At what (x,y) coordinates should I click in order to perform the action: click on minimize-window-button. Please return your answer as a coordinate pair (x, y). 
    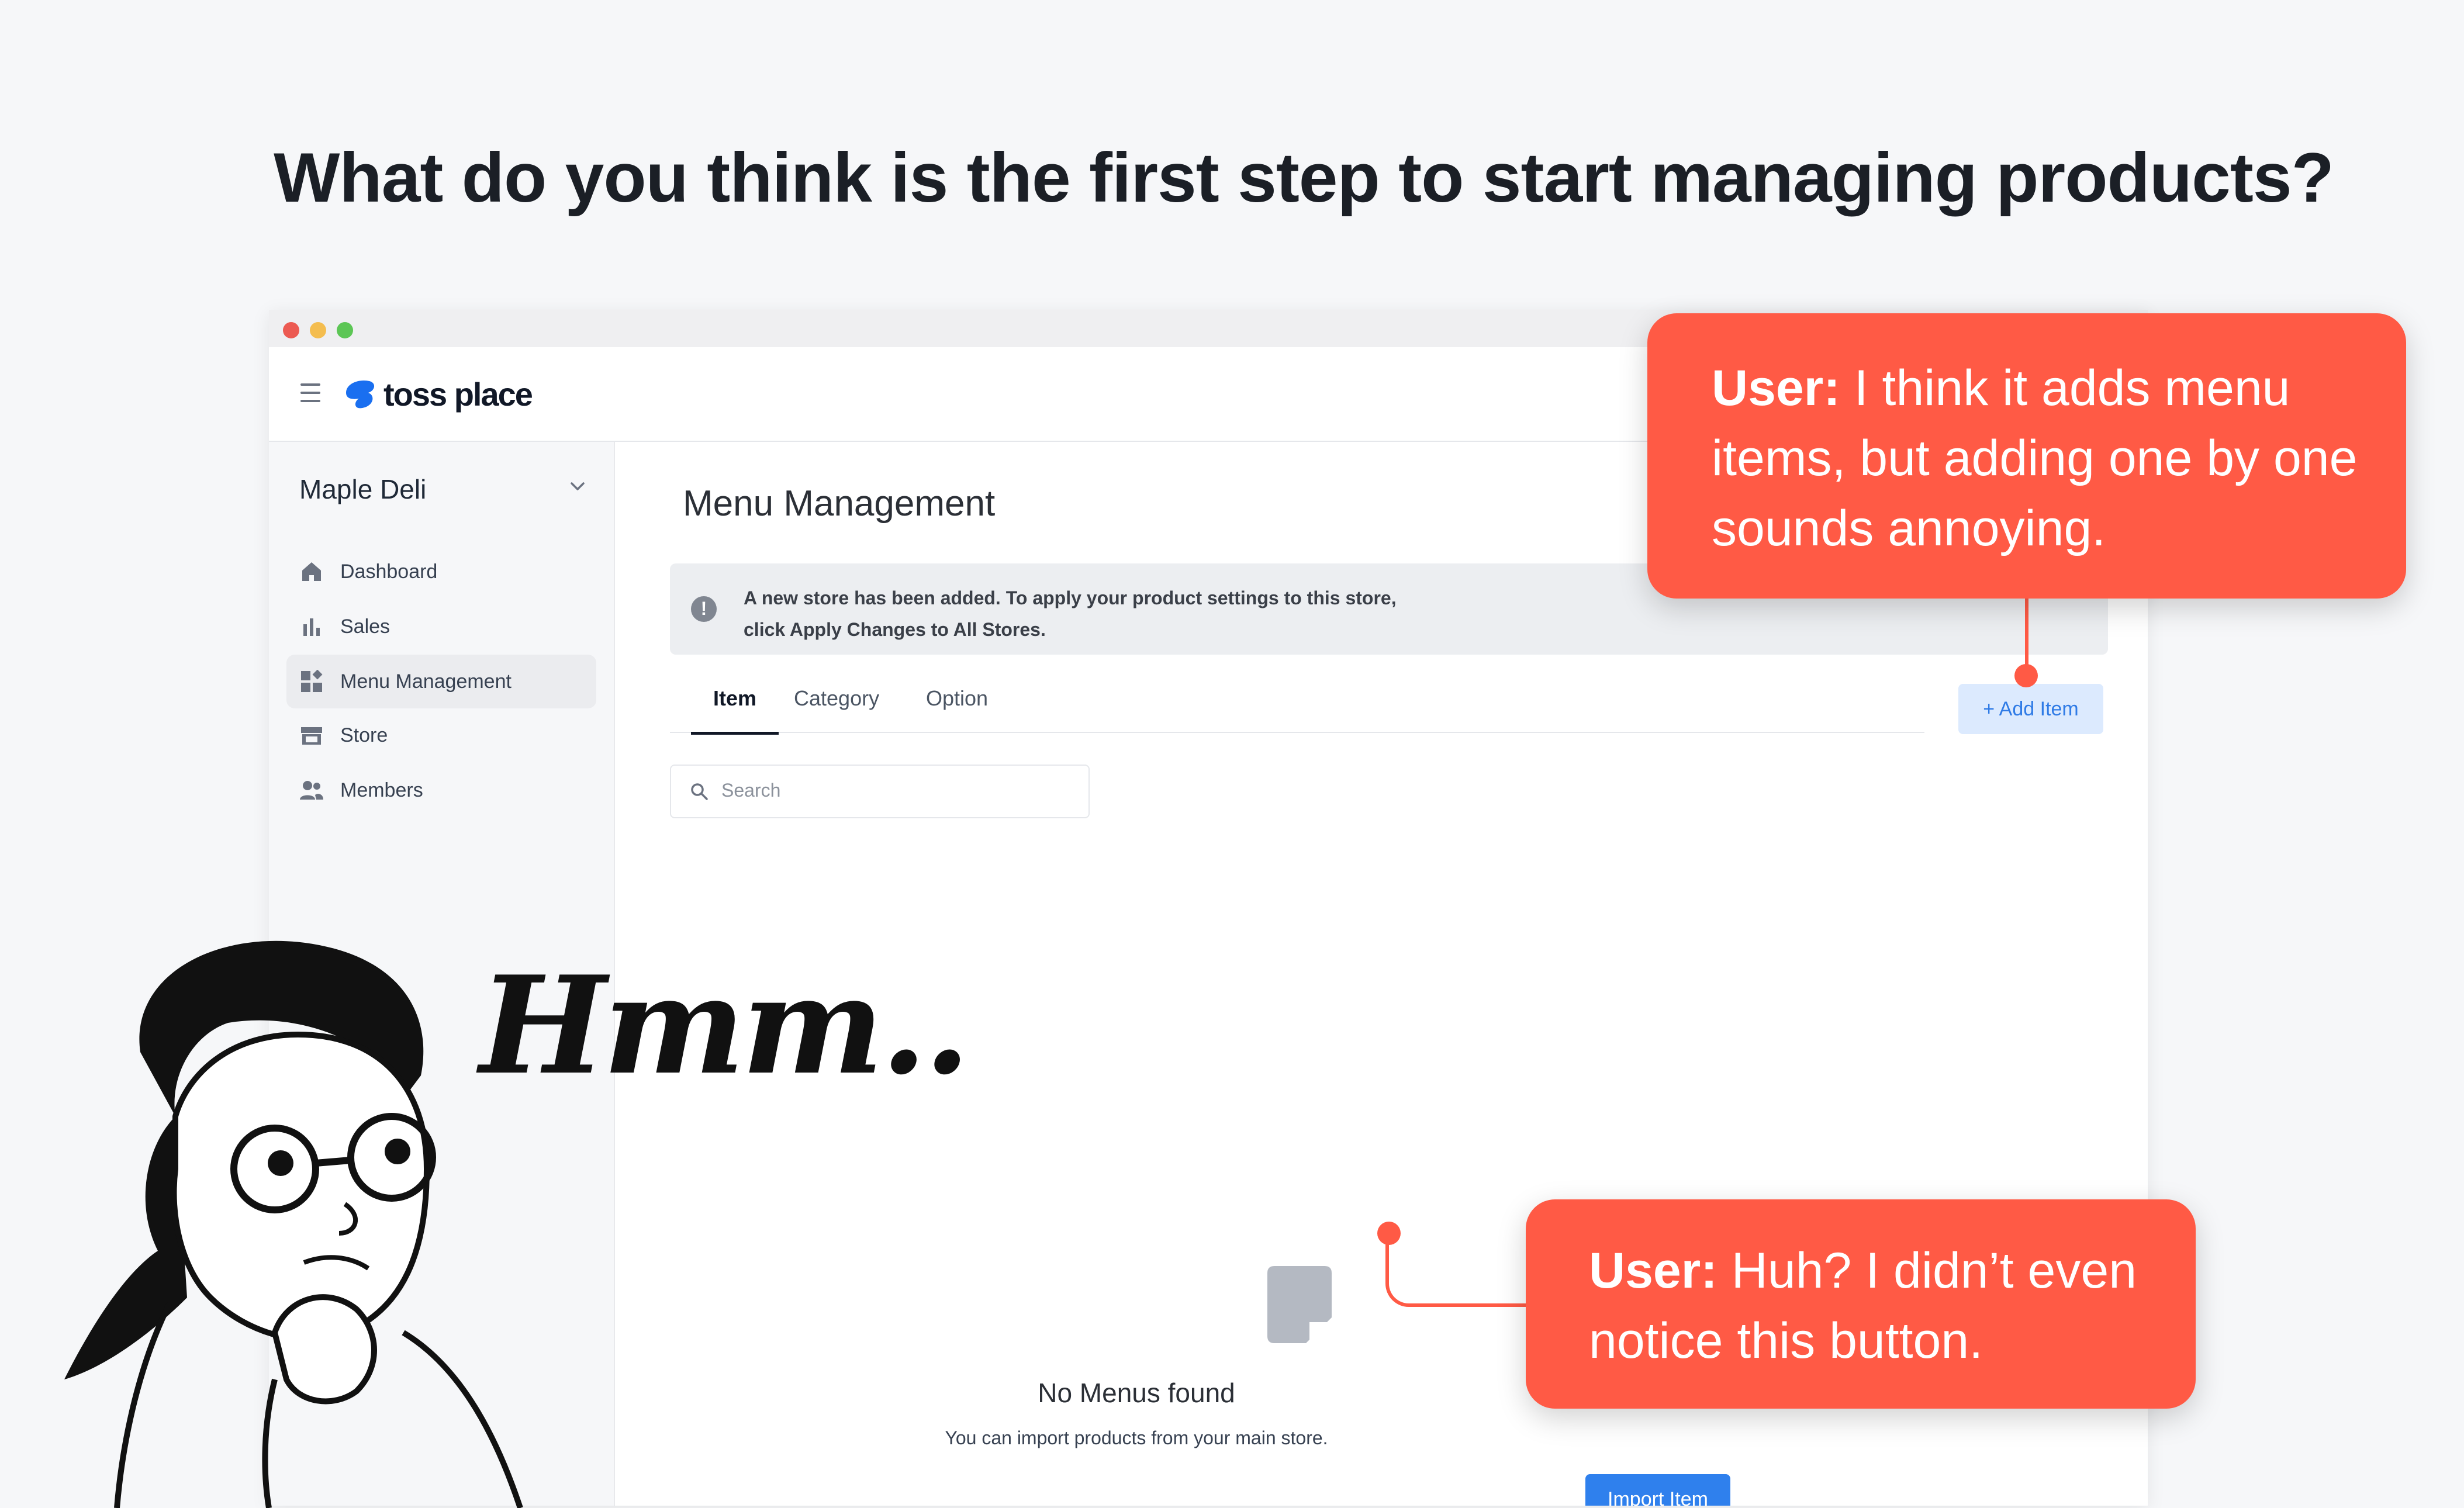
    Looking at the image, I should click on (318, 330).